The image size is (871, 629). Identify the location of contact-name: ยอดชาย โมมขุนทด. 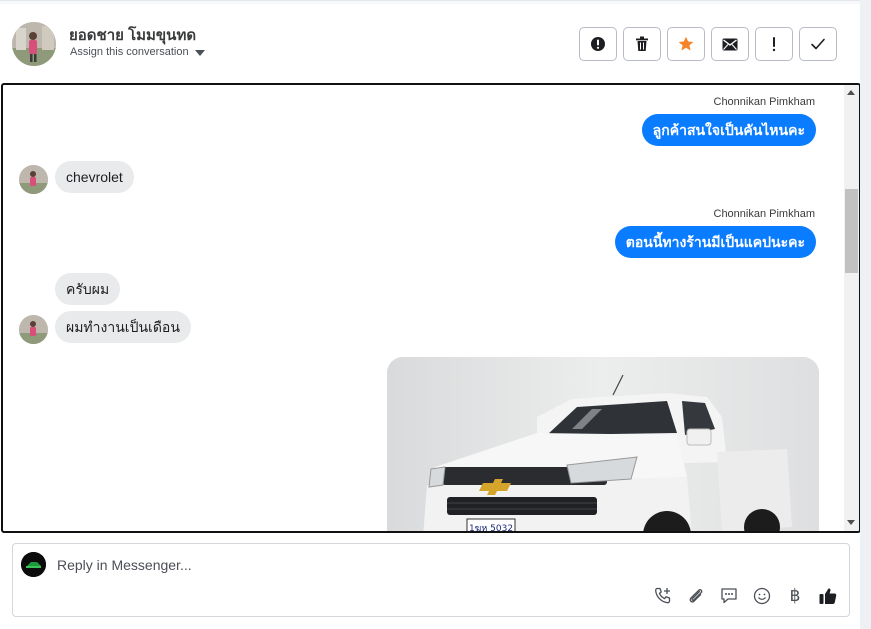
(133, 35).